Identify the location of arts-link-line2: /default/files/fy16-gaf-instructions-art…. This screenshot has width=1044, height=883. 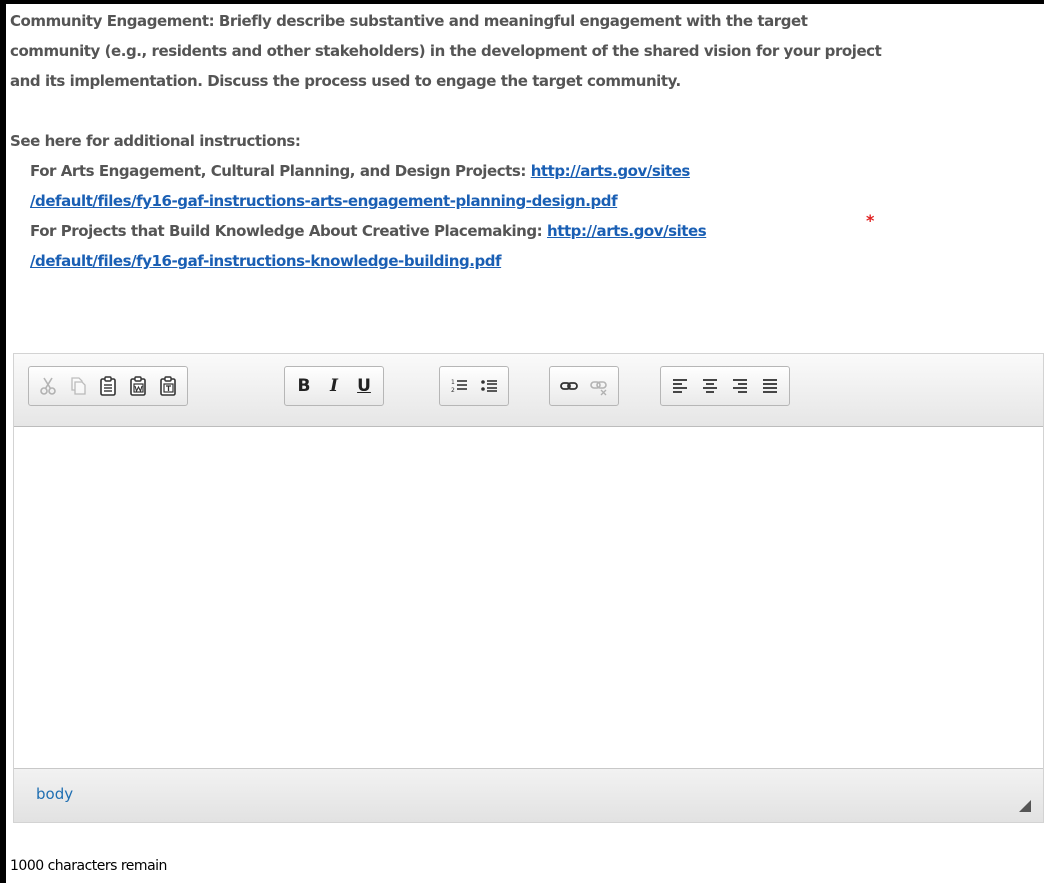
(324, 201).